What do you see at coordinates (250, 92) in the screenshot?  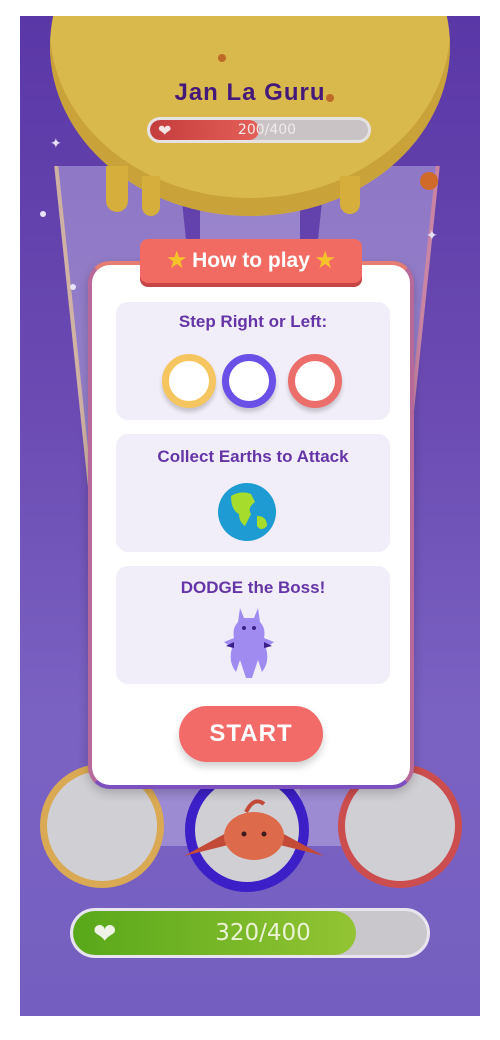 I see `boss-name: Jan La Guru` at bounding box center [250, 92].